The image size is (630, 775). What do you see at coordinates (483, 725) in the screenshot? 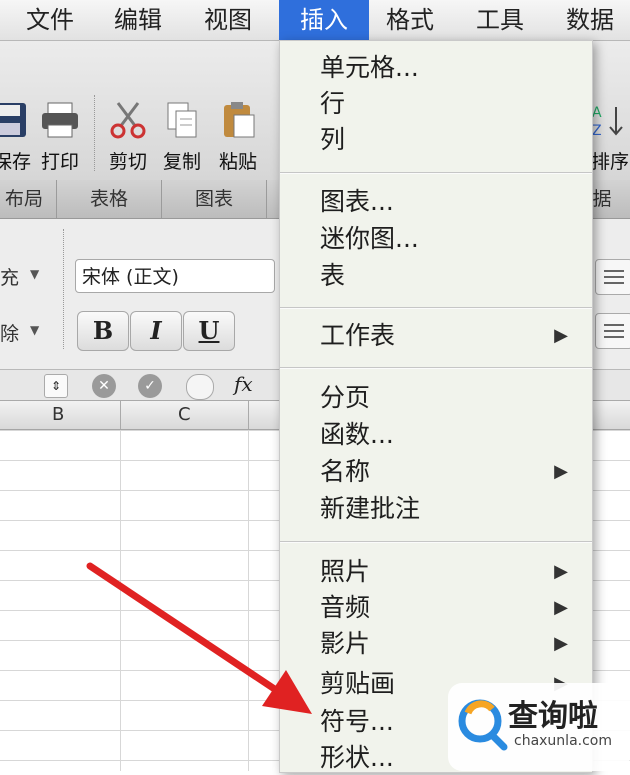
I see `magnifier-logo-icon` at bounding box center [483, 725].